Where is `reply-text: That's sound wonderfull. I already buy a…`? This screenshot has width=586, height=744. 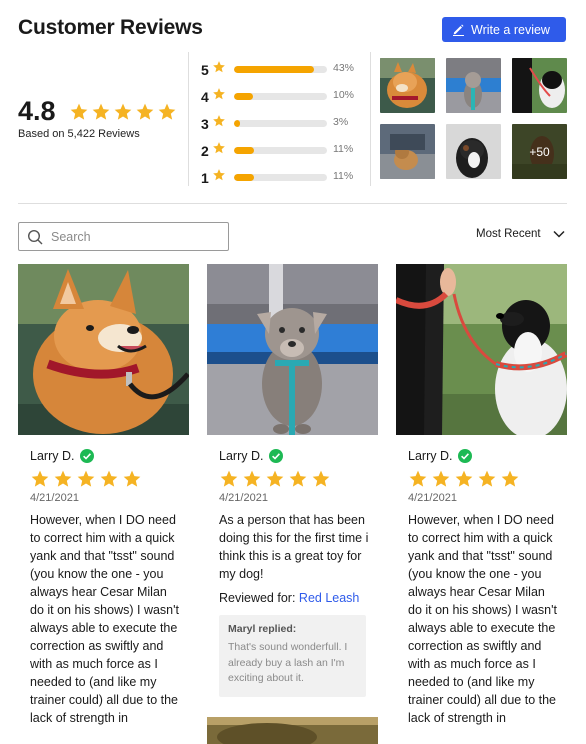
reply-text: That's sound wonderfull. I already buy a… is located at coordinates (288, 662).